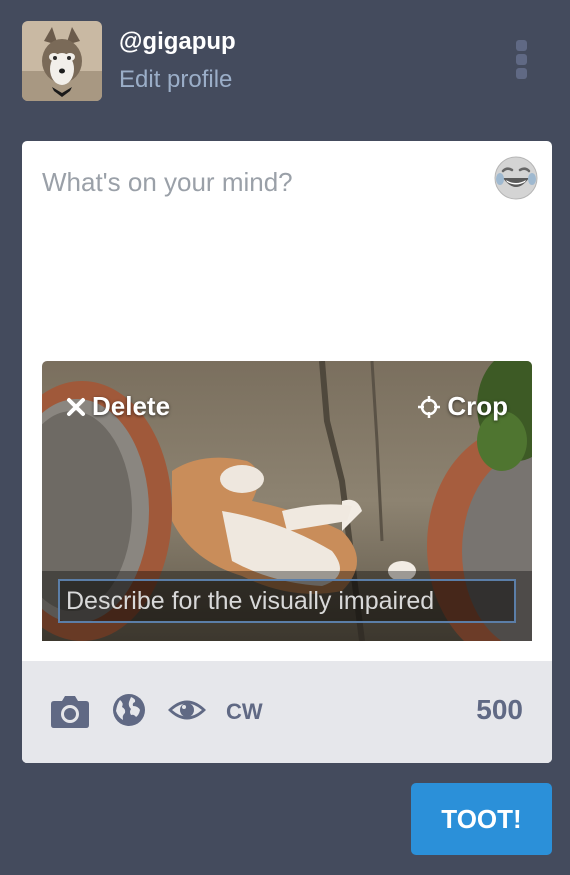 Image resolution: width=570 pixels, height=875 pixels. I want to click on character-counter: 500, so click(499, 709).